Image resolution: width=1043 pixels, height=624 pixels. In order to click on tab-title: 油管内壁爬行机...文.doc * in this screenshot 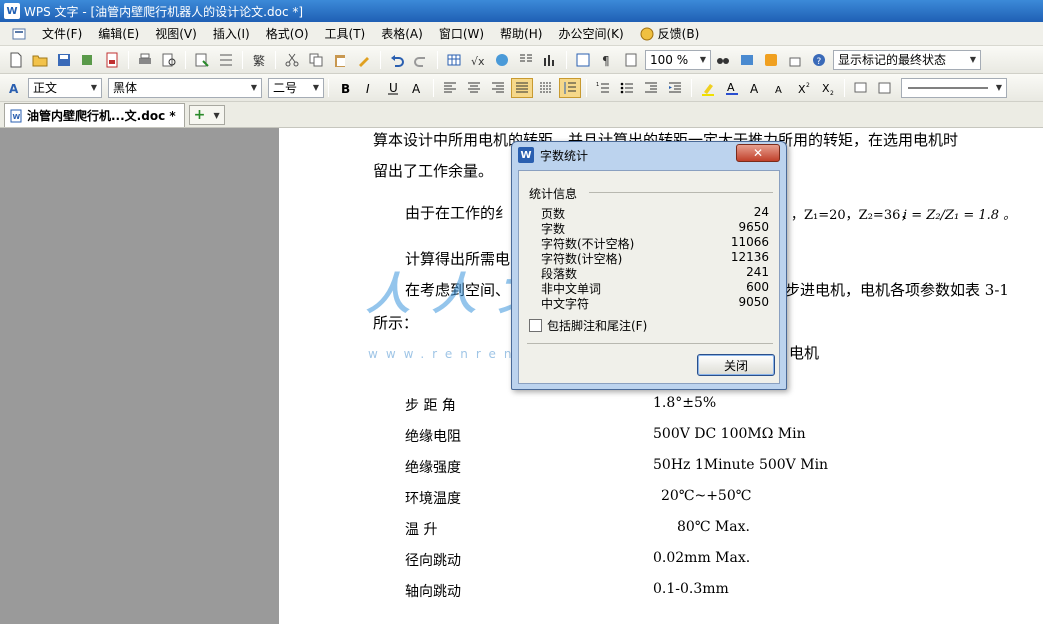, I will do `click(101, 116)`.